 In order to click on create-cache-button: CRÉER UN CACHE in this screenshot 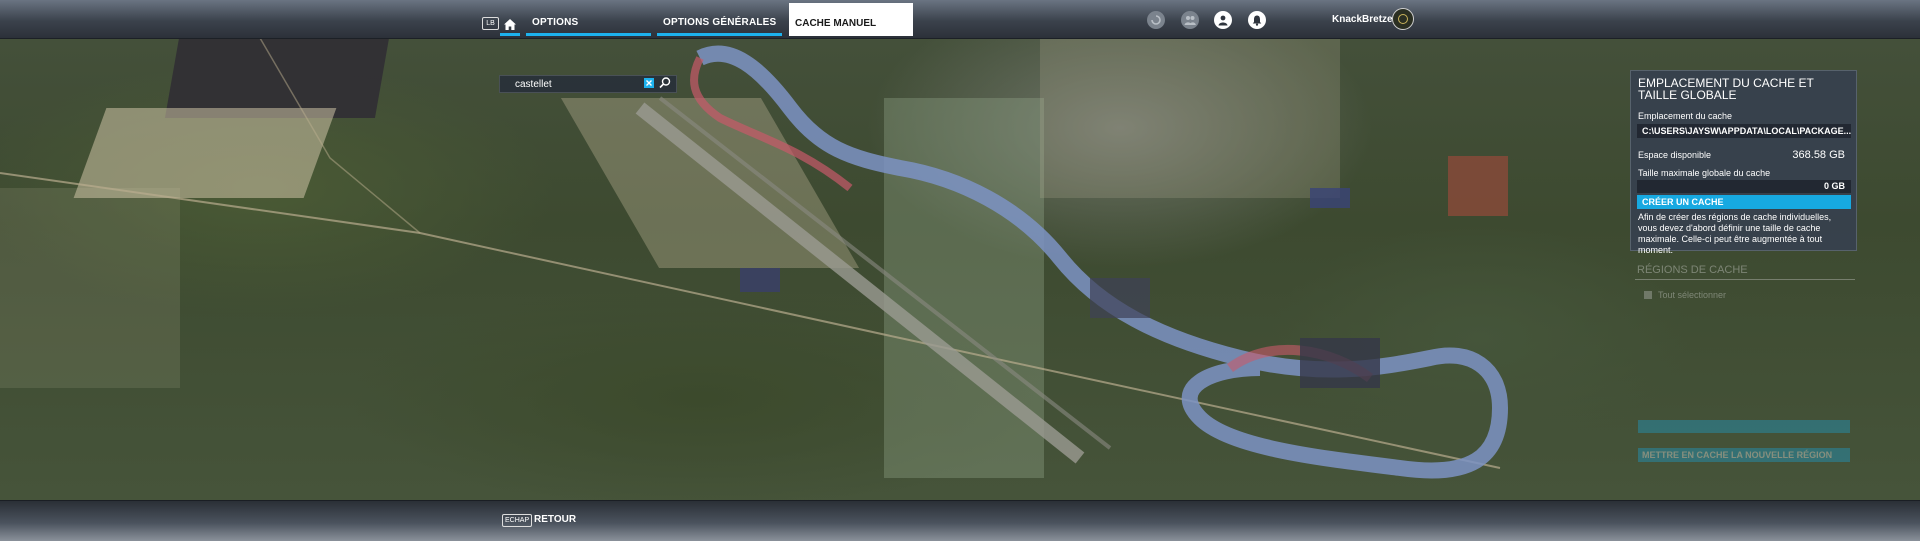, I will do `click(1744, 202)`.